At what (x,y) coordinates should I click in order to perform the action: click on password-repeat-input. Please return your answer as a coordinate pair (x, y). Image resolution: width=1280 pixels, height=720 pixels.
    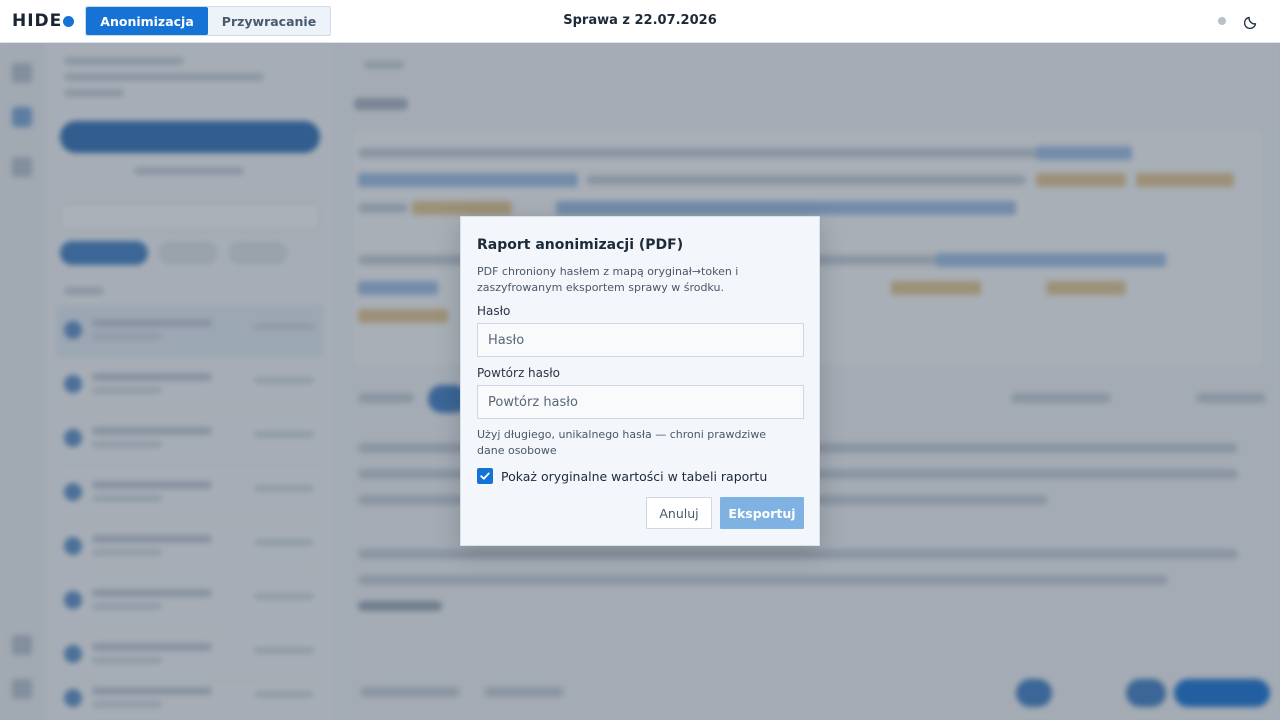
    Looking at the image, I should click on (640, 402).